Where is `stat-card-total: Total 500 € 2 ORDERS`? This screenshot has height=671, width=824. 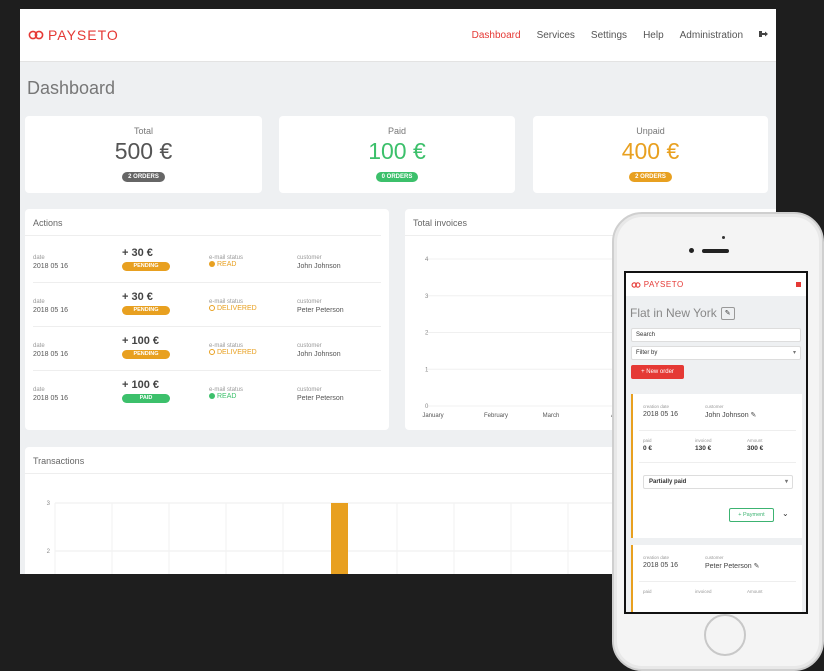
stat-card-total: Total 500 € 2 ORDERS is located at coordinates (143, 154).